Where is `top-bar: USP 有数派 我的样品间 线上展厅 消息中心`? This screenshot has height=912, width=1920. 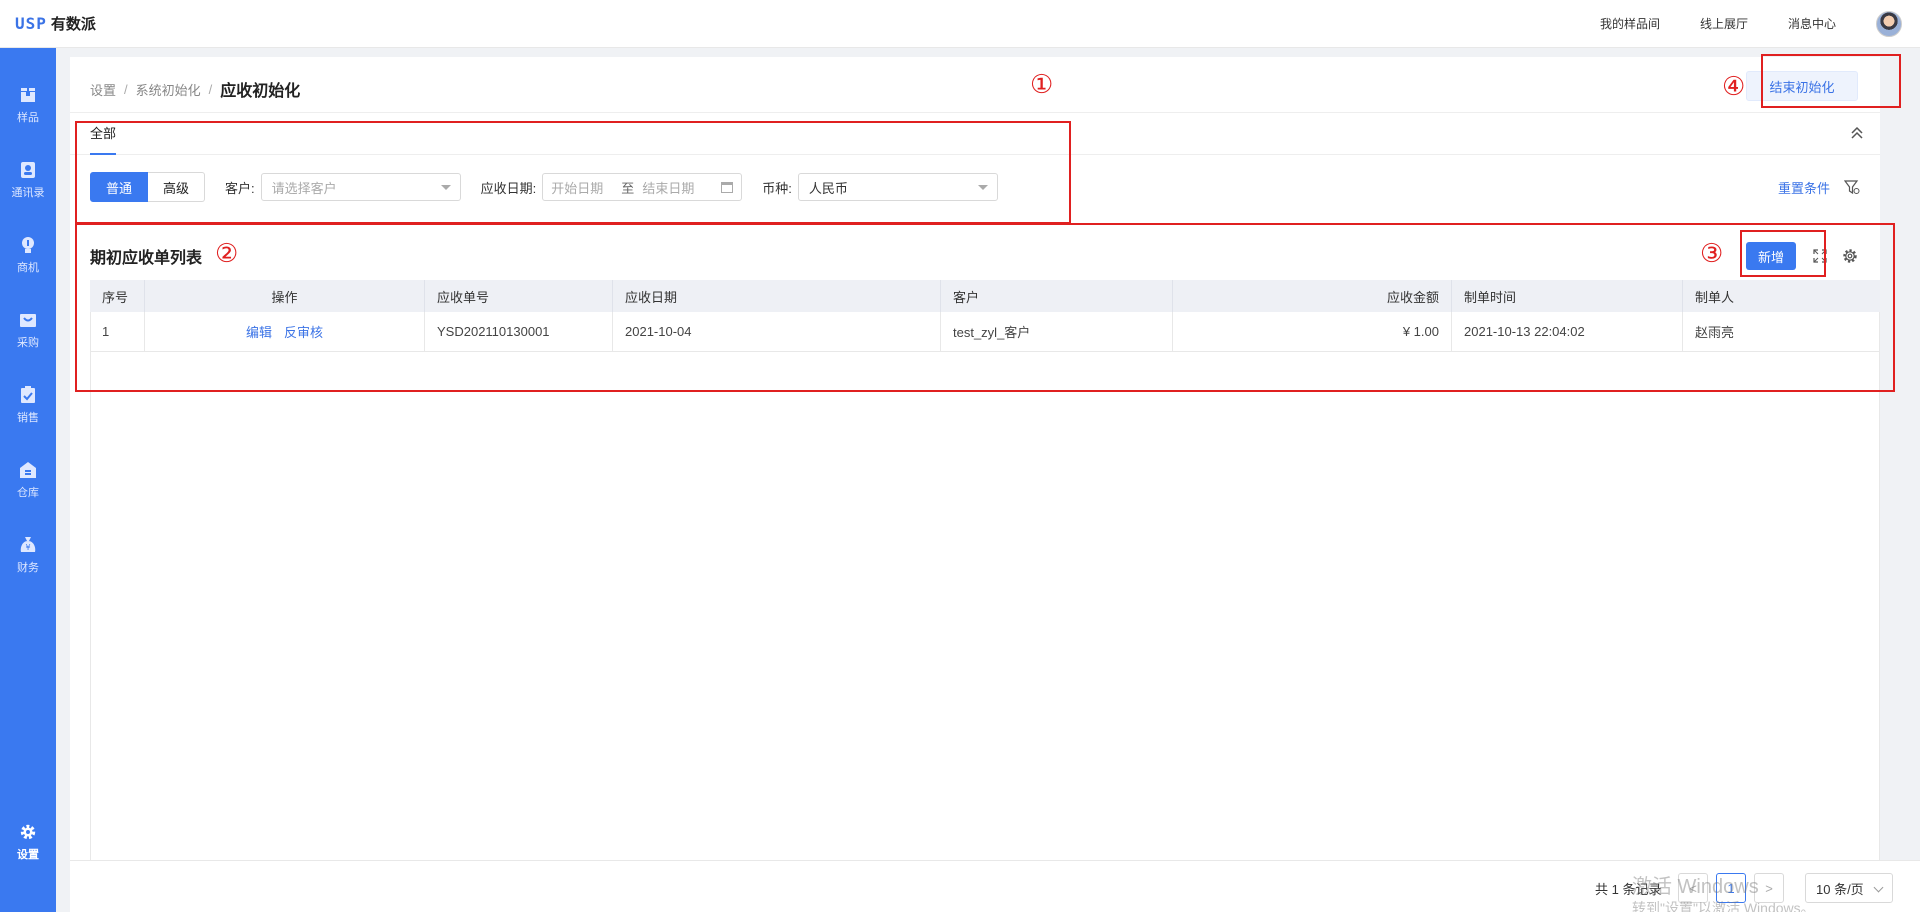
top-bar: USP 有数派 我的样品间 线上展厅 消息中心 is located at coordinates (960, 24).